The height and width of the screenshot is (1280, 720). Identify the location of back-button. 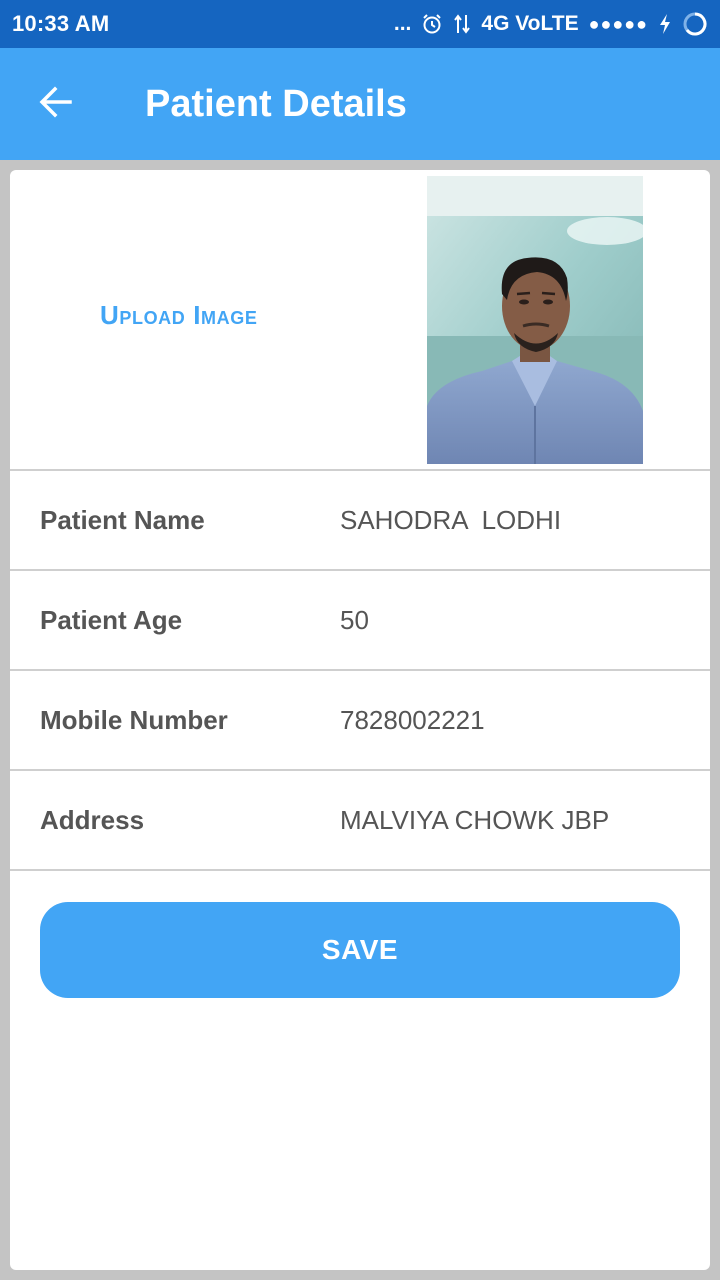
(56, 104).